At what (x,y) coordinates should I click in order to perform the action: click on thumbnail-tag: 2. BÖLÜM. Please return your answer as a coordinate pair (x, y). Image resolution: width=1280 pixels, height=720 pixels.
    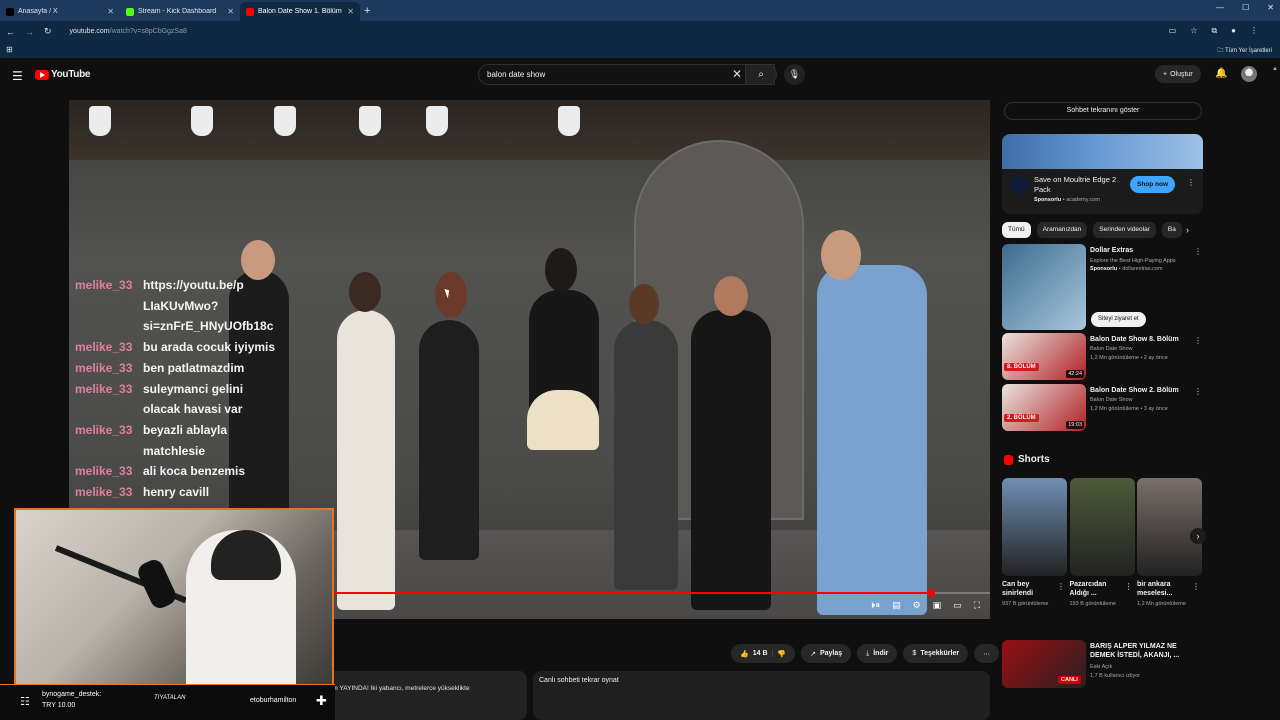
    Looking at the image, I should click on (1021, 418).